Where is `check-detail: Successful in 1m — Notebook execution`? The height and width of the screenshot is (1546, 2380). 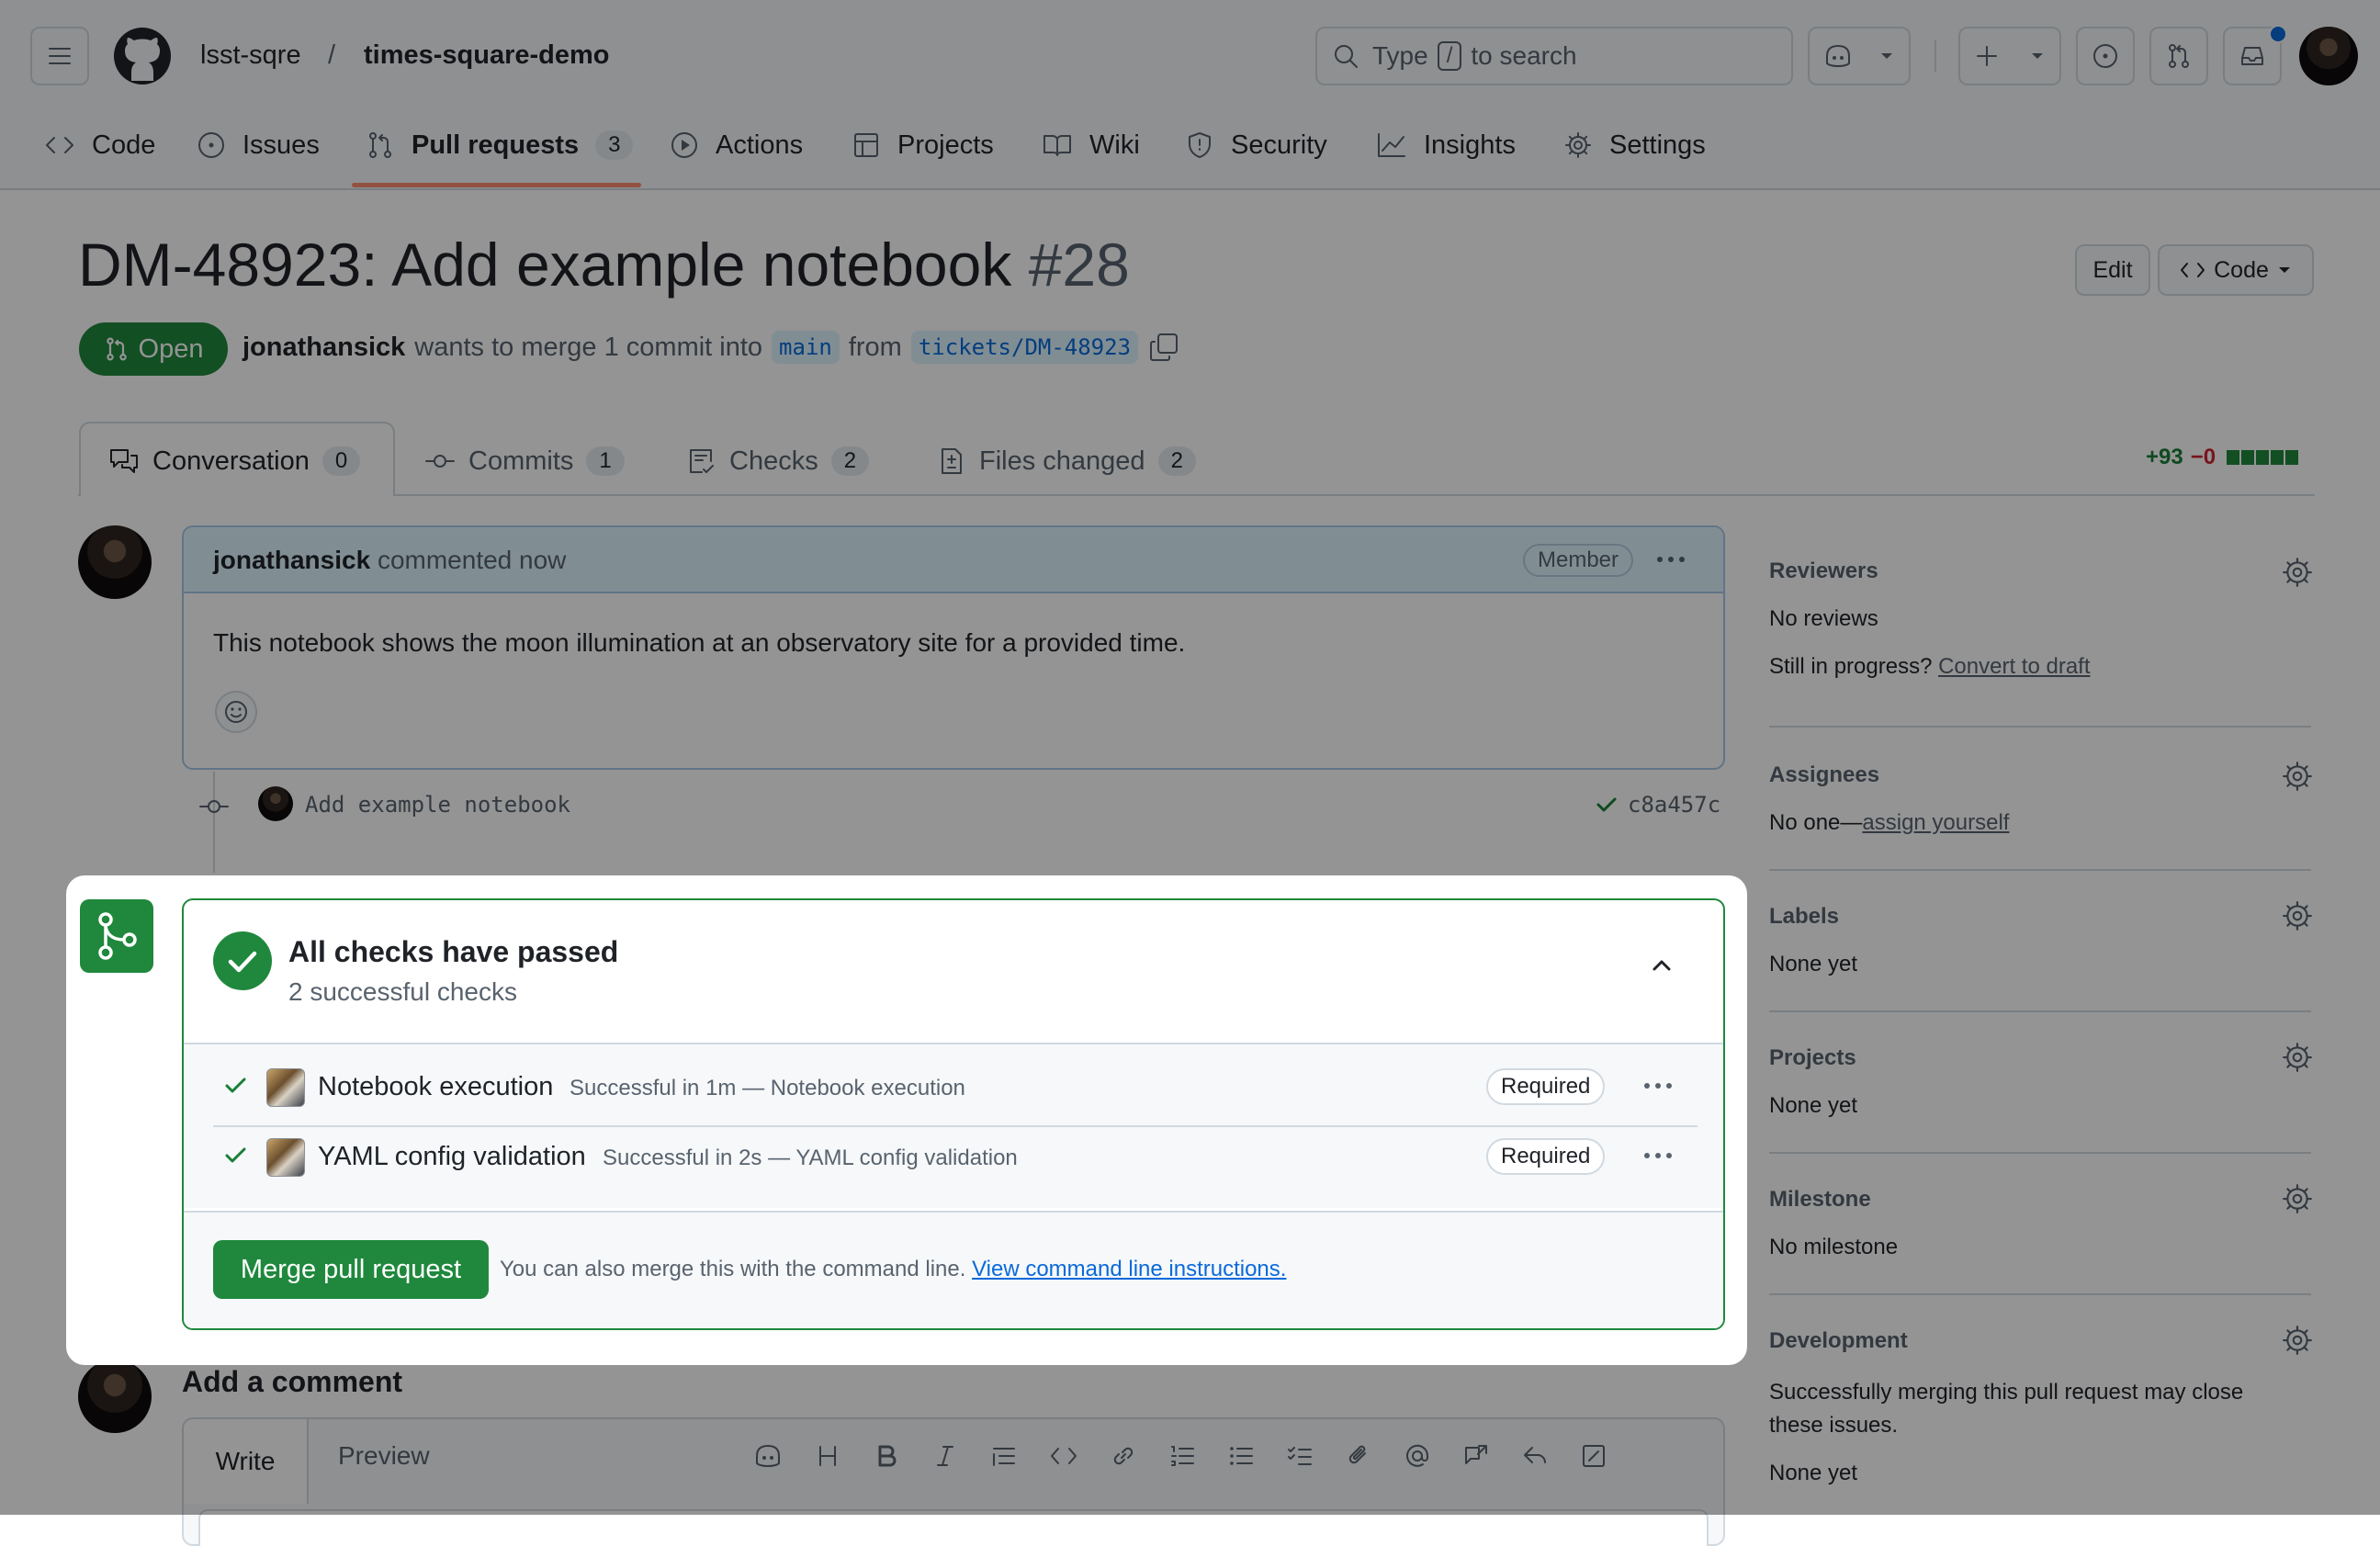
check-detail: Successful in 1m — Notebook execution is located at coordinates (767, 1088).